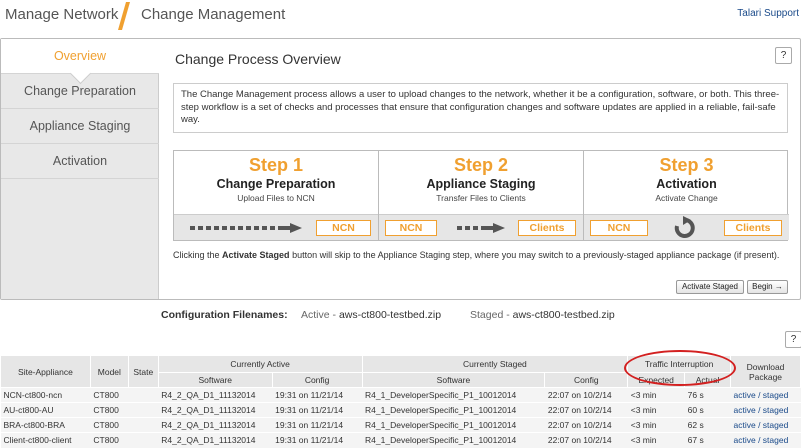  What do you see at coordinates (481, 184) in the screenshot?
I see `step-2-name: Appliance Staging` at bounding box center [481, 184].